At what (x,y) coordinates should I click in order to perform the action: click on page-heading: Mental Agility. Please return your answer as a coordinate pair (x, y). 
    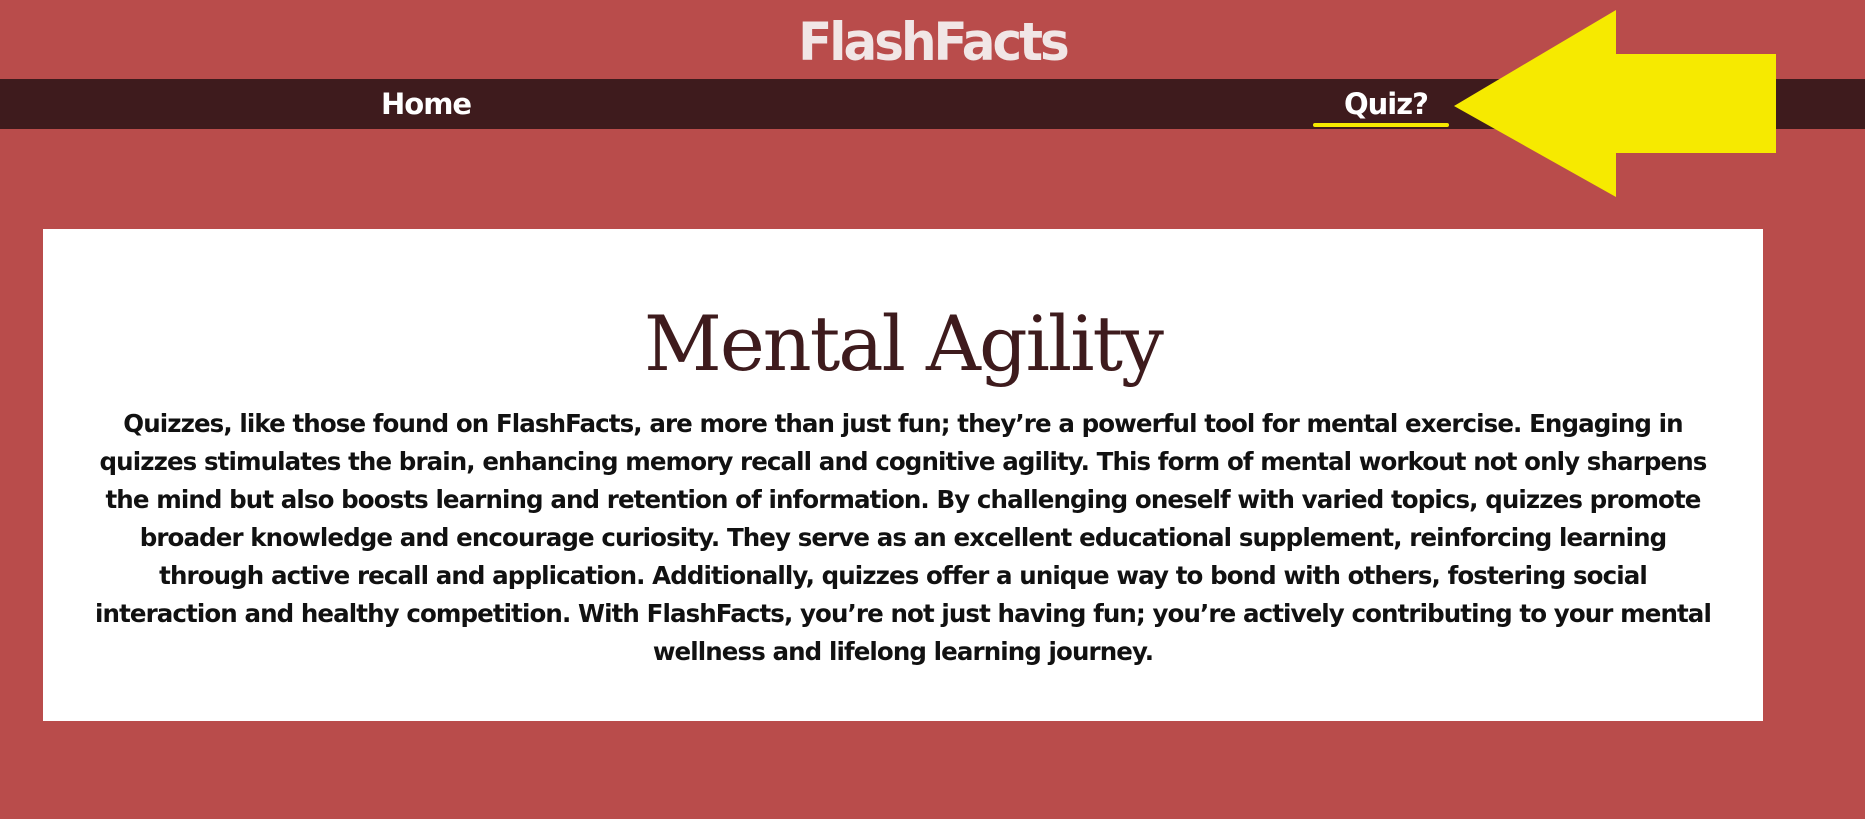
    Looking at the image, I should click on (904, 343).